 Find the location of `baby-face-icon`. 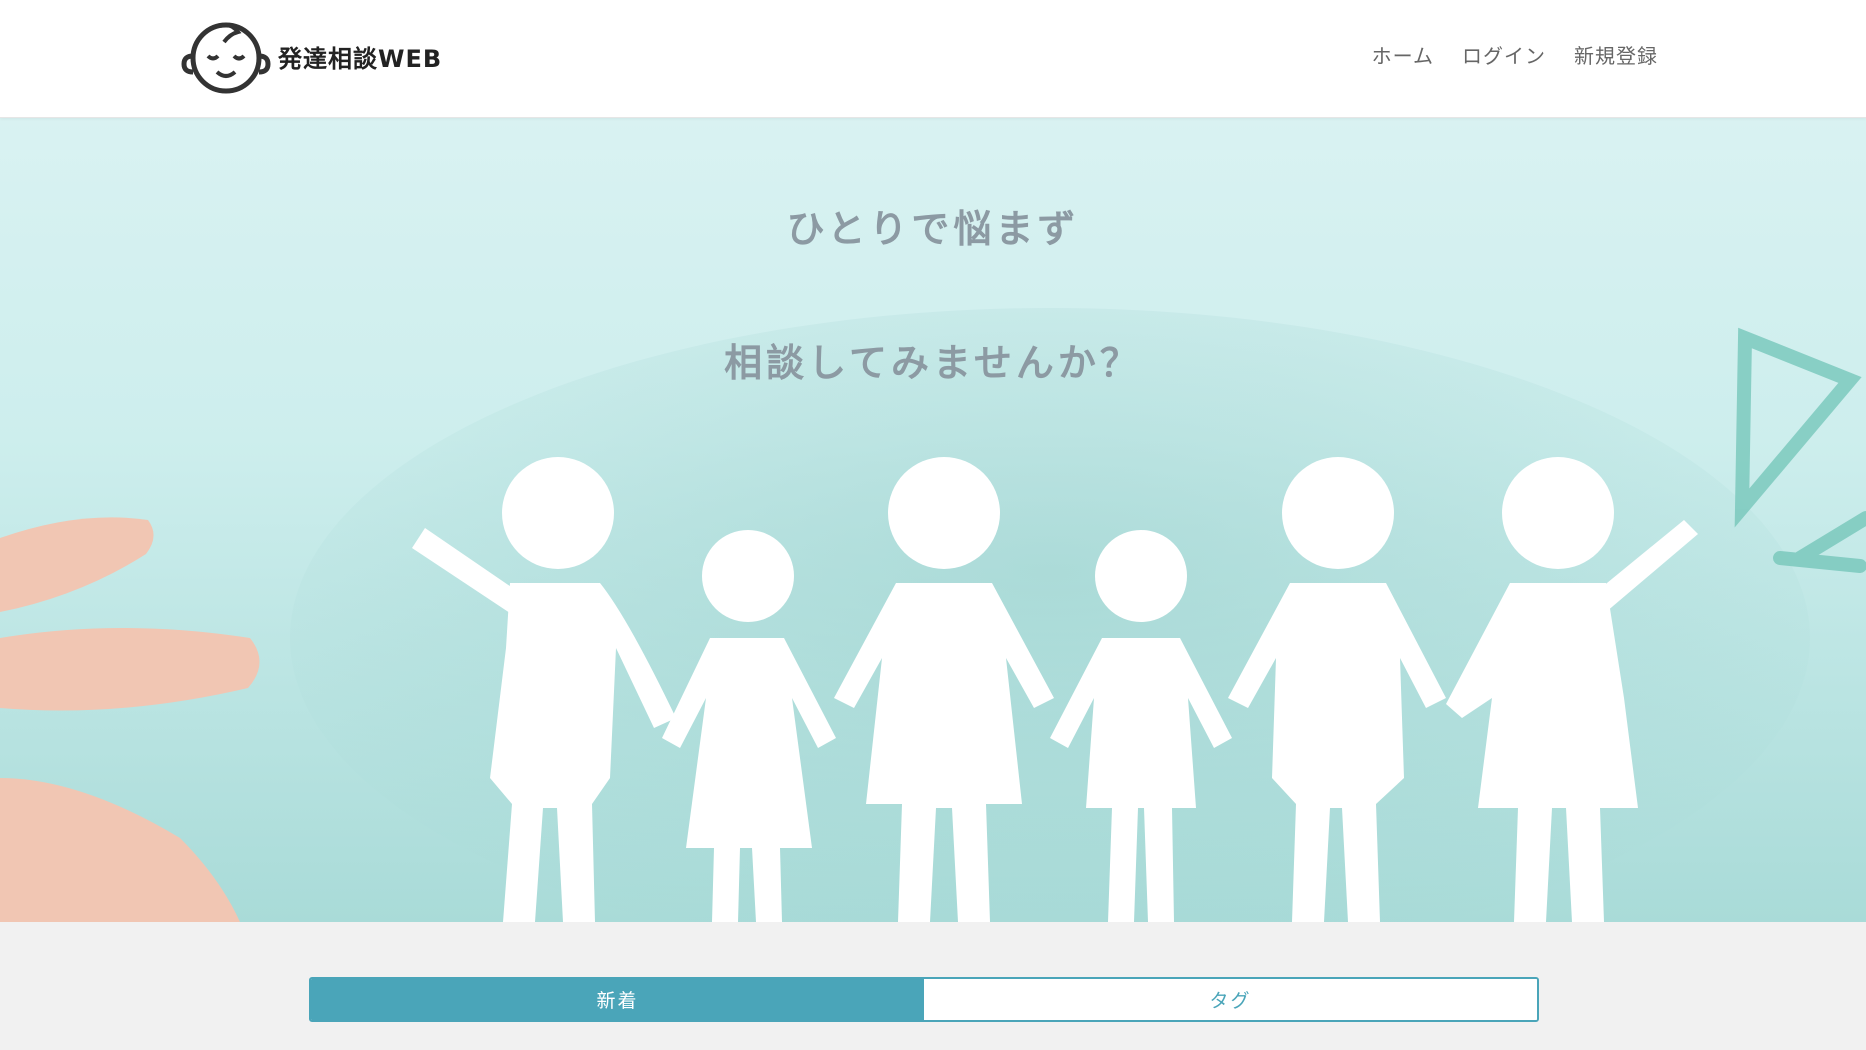

baby-face-icon is located at coordinates (226, 58).